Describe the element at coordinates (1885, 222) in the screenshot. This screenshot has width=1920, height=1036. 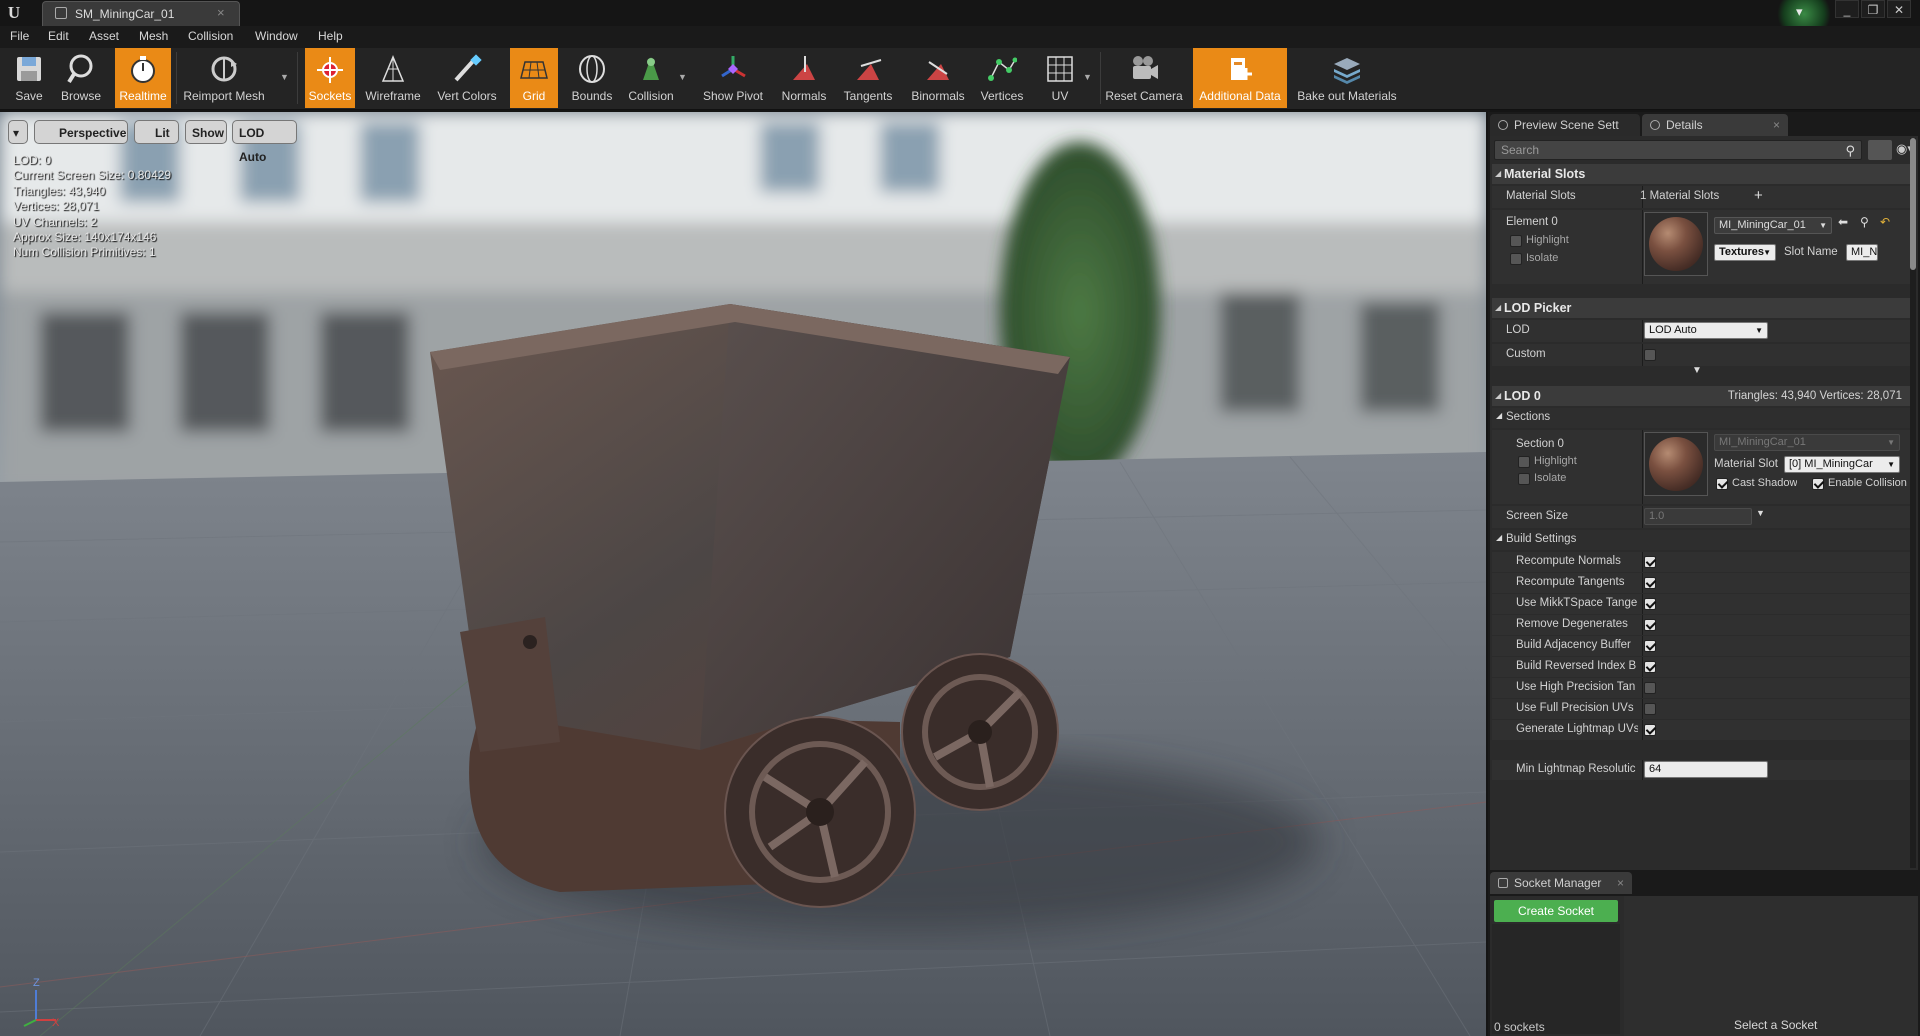
I see `reset-icon: ↶` at that location.